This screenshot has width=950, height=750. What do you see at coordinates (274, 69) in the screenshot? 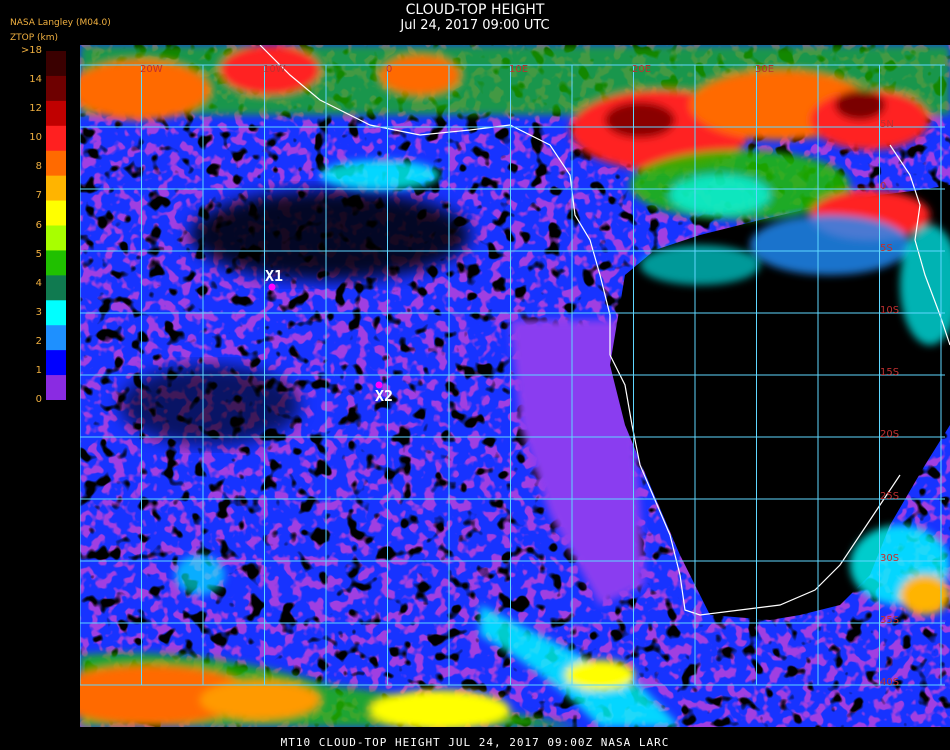
I see `longitude-label: 10W` at bounding box center [274, 69].